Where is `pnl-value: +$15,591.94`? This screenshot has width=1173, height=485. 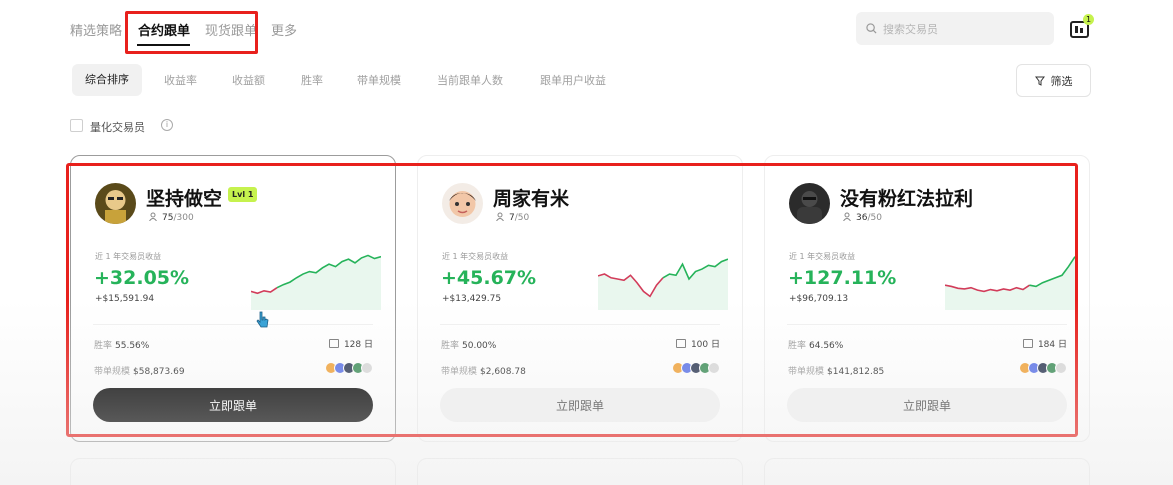 pnl-value: +$15,591.94 is located at coordinates (125, 299).